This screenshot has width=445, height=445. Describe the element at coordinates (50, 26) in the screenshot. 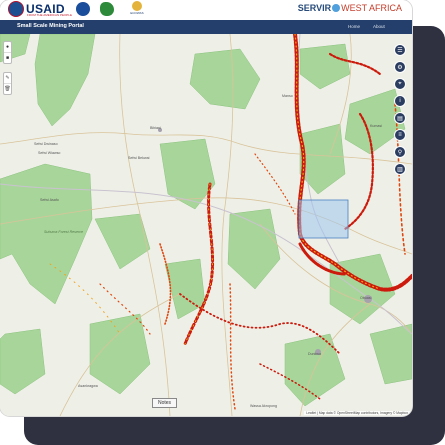

I see `portal-title: Small Scale Mining Portal` at that location.